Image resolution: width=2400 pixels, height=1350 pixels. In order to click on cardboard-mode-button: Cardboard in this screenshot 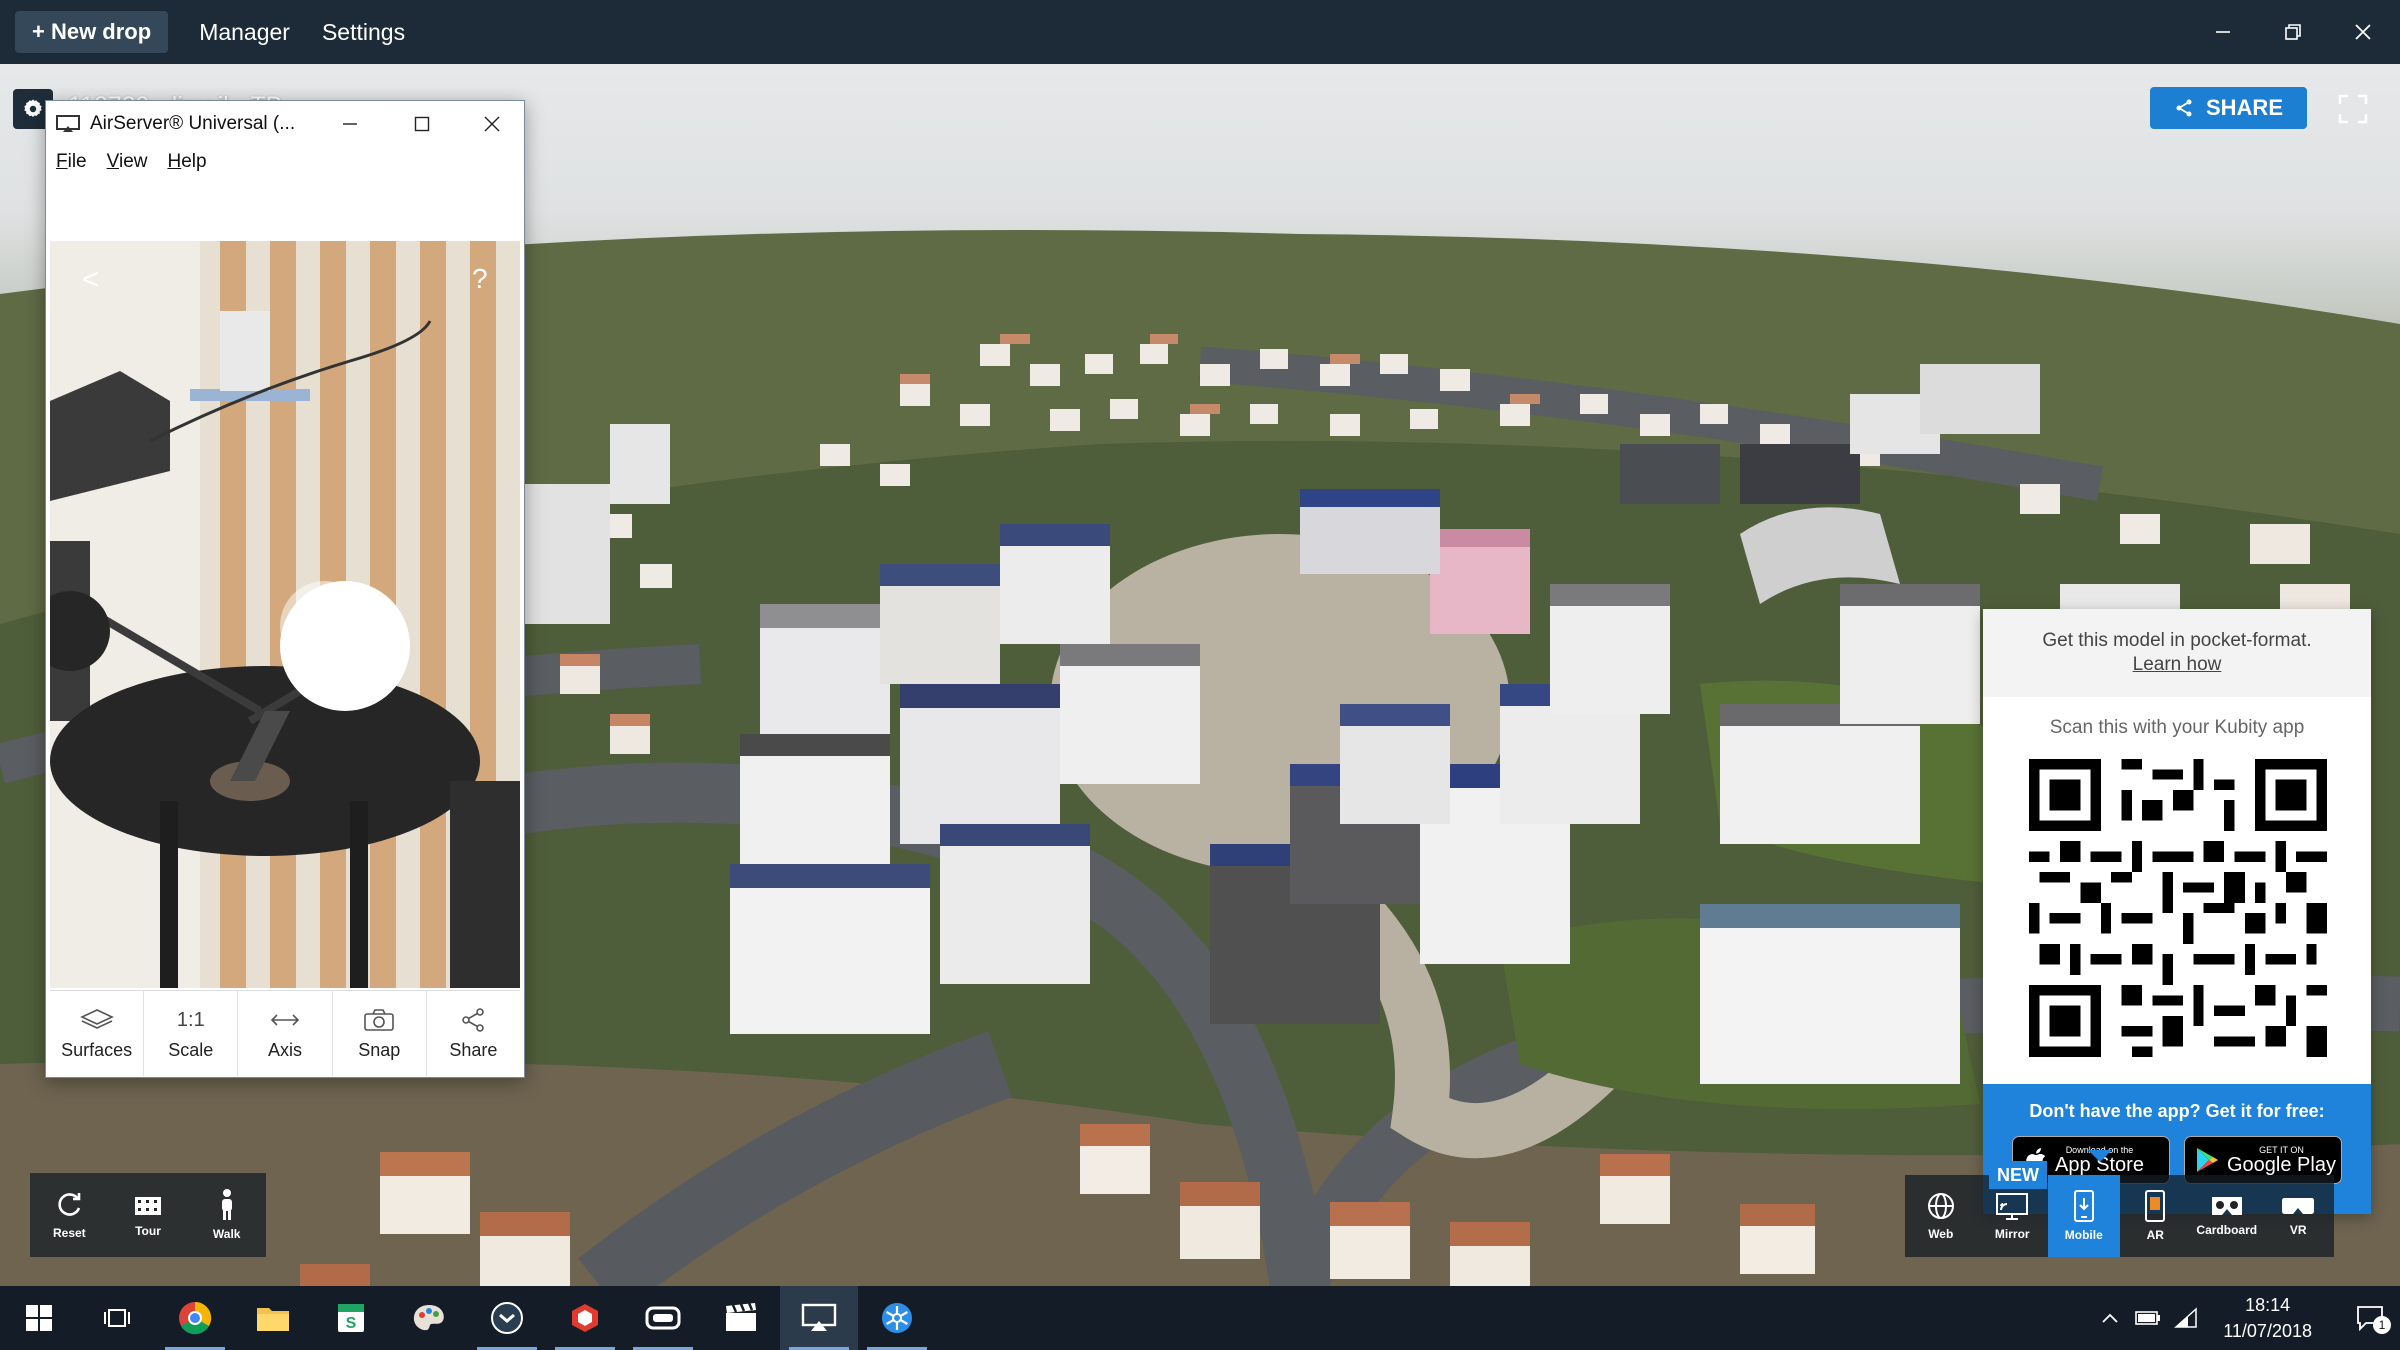, I will do `click(2227, 1216)`.